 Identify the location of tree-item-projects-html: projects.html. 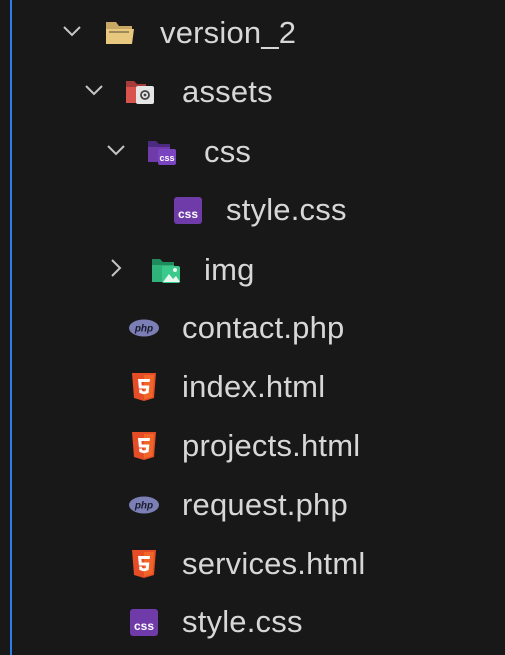
(252, 446).